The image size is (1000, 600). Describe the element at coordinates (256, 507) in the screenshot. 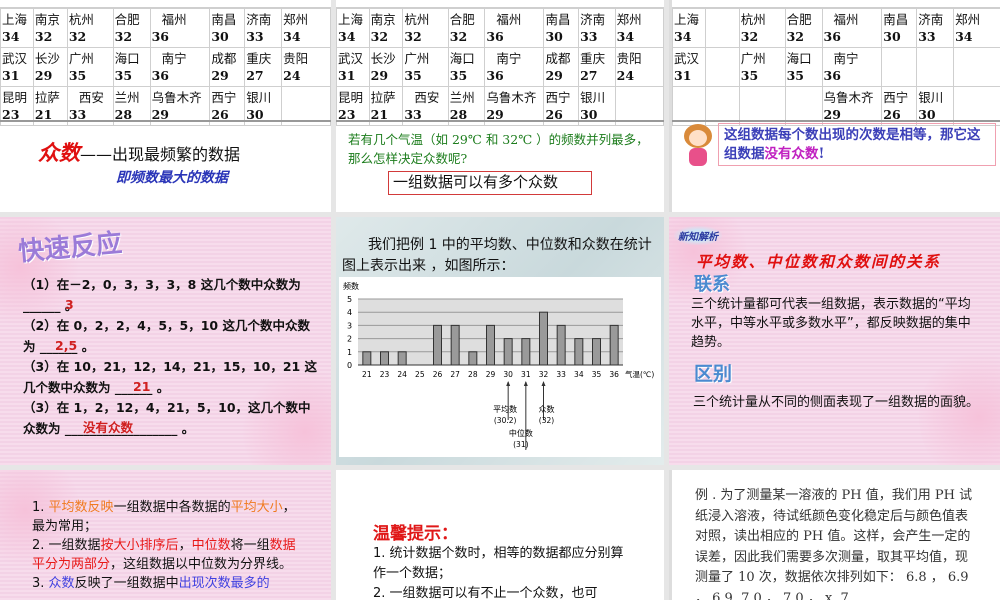

I see `summary-highlight: 平均大小` at that location.